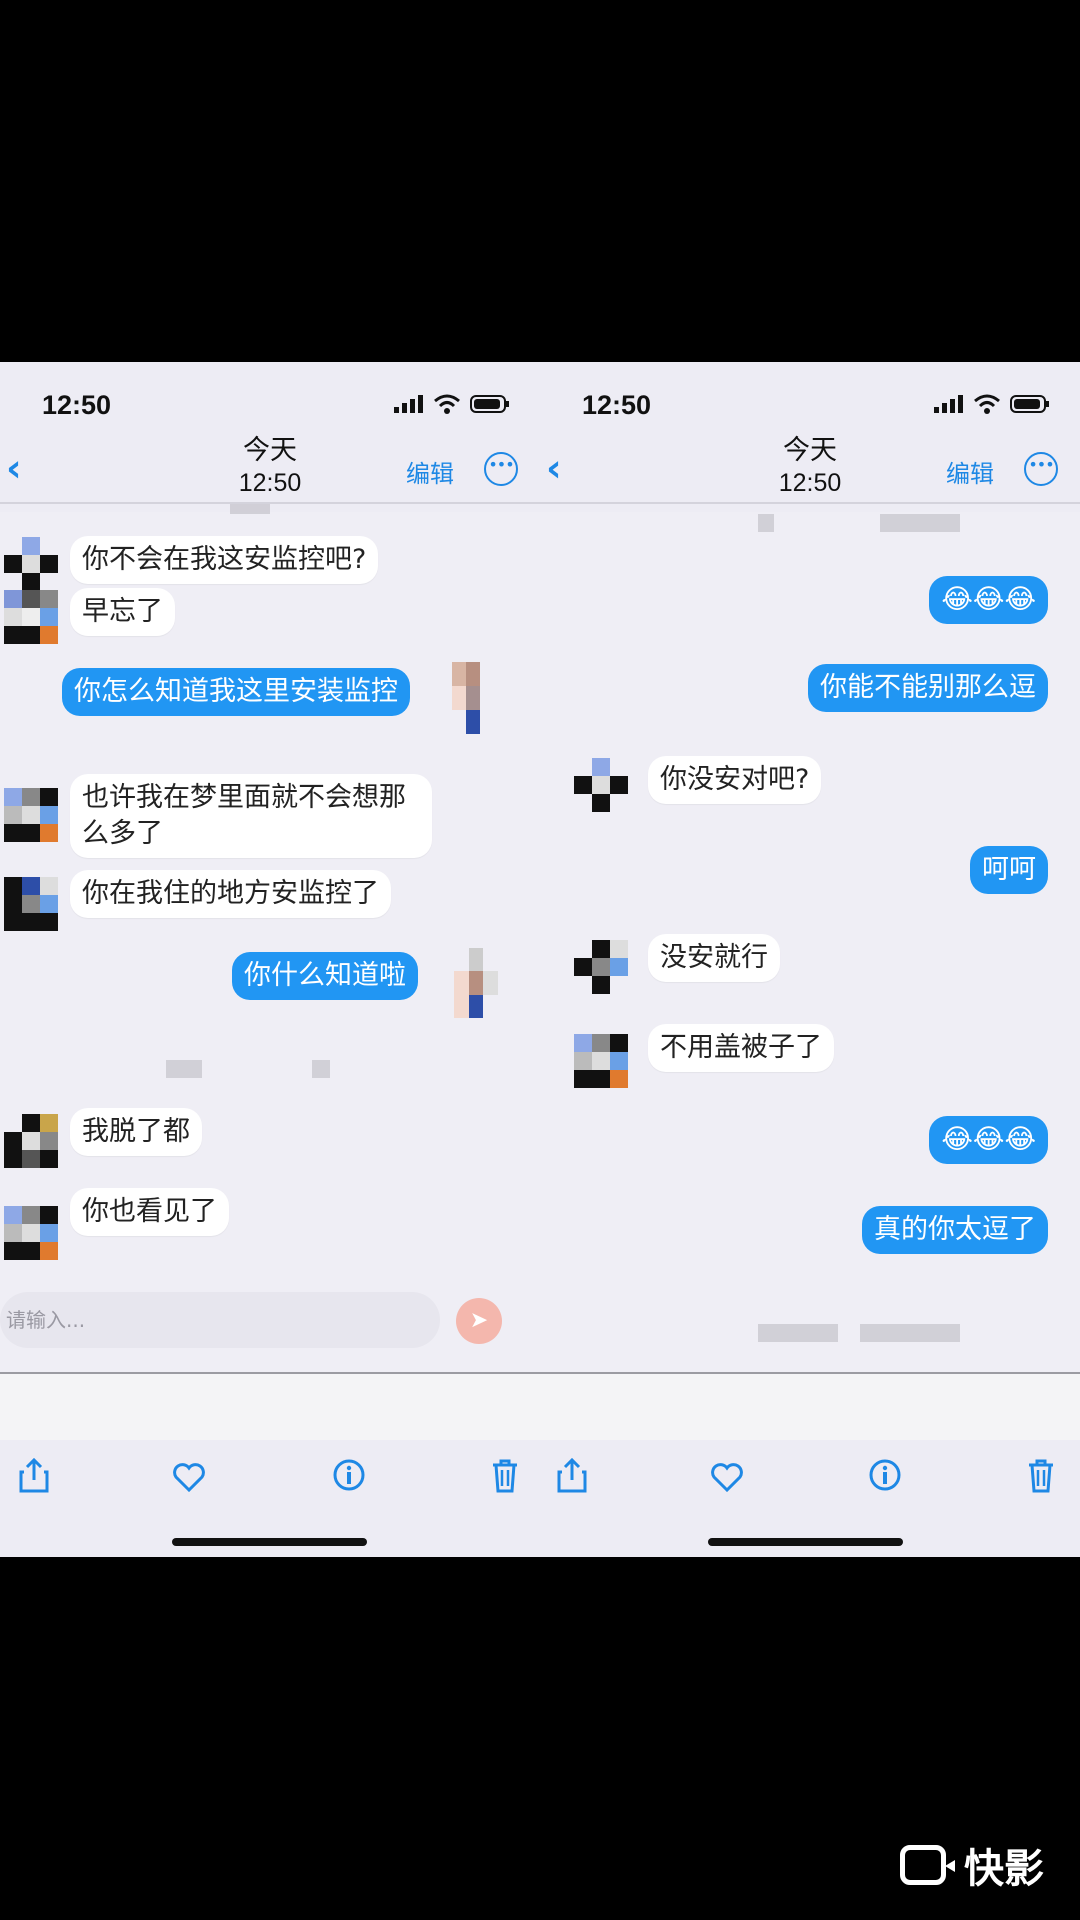 The height and width of the screenshot is (1920, 1080). I want to click on chat-message-outgoing: 呵呵, so click(1009, 870).